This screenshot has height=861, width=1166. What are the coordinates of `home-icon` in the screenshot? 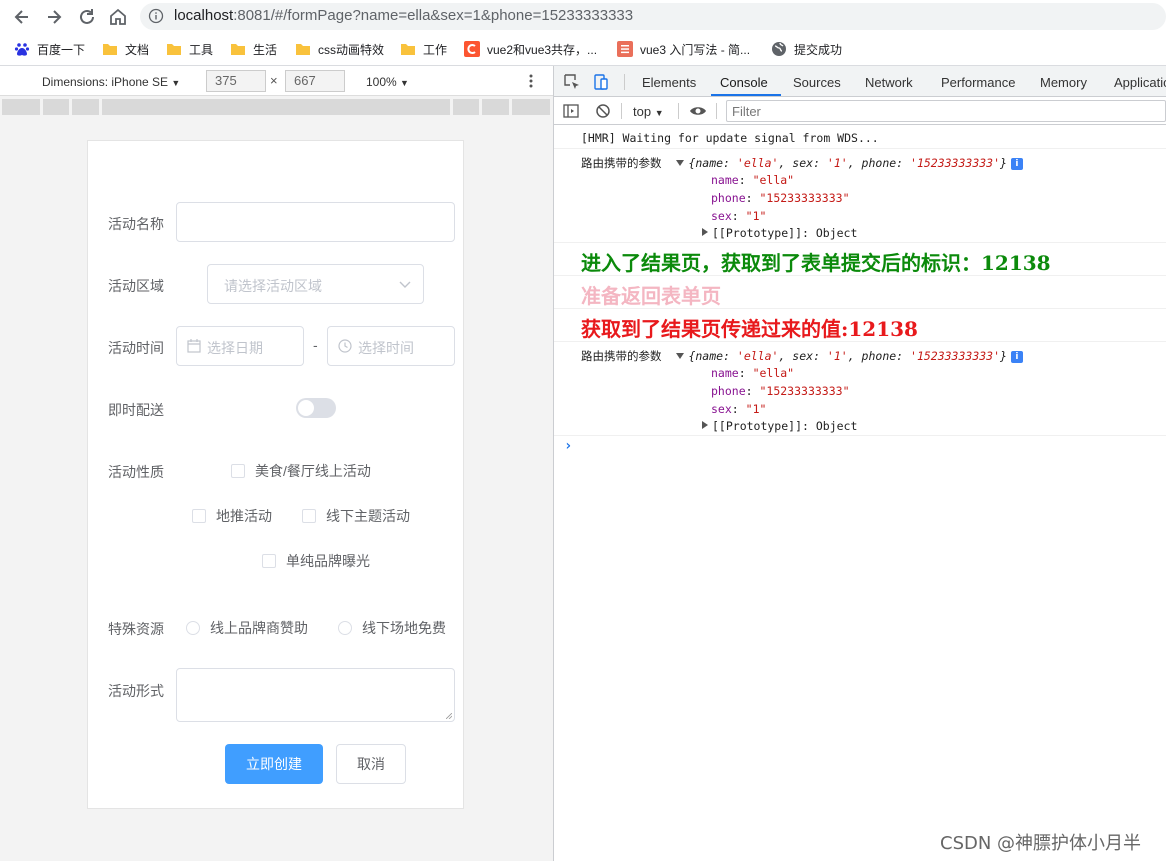 It's located at (118, 17).